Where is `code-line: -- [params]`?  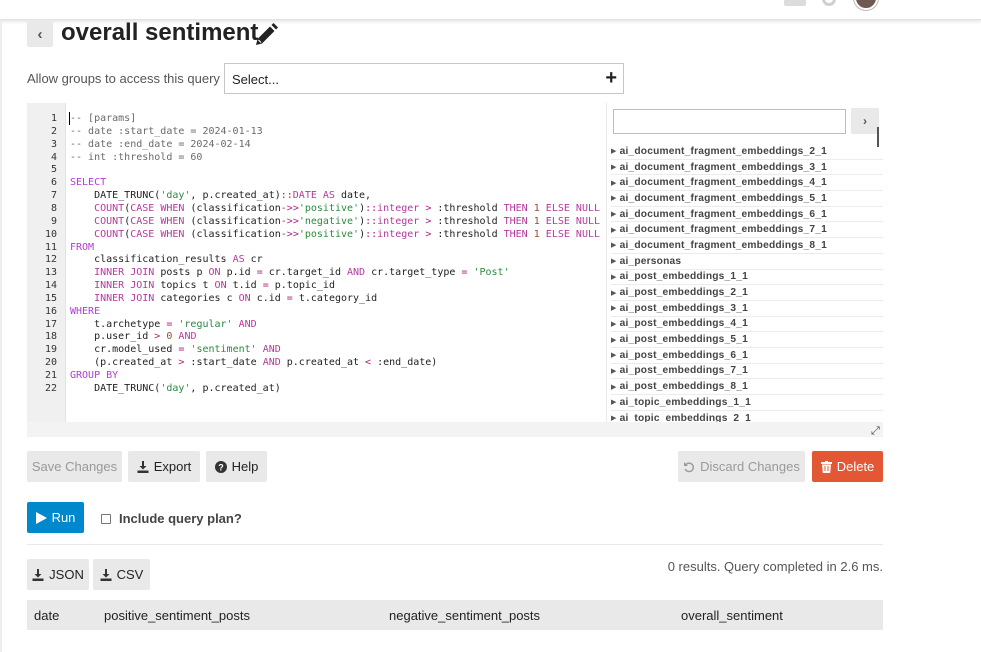
code-line: -- [params] is located at coordinates (103, 118).